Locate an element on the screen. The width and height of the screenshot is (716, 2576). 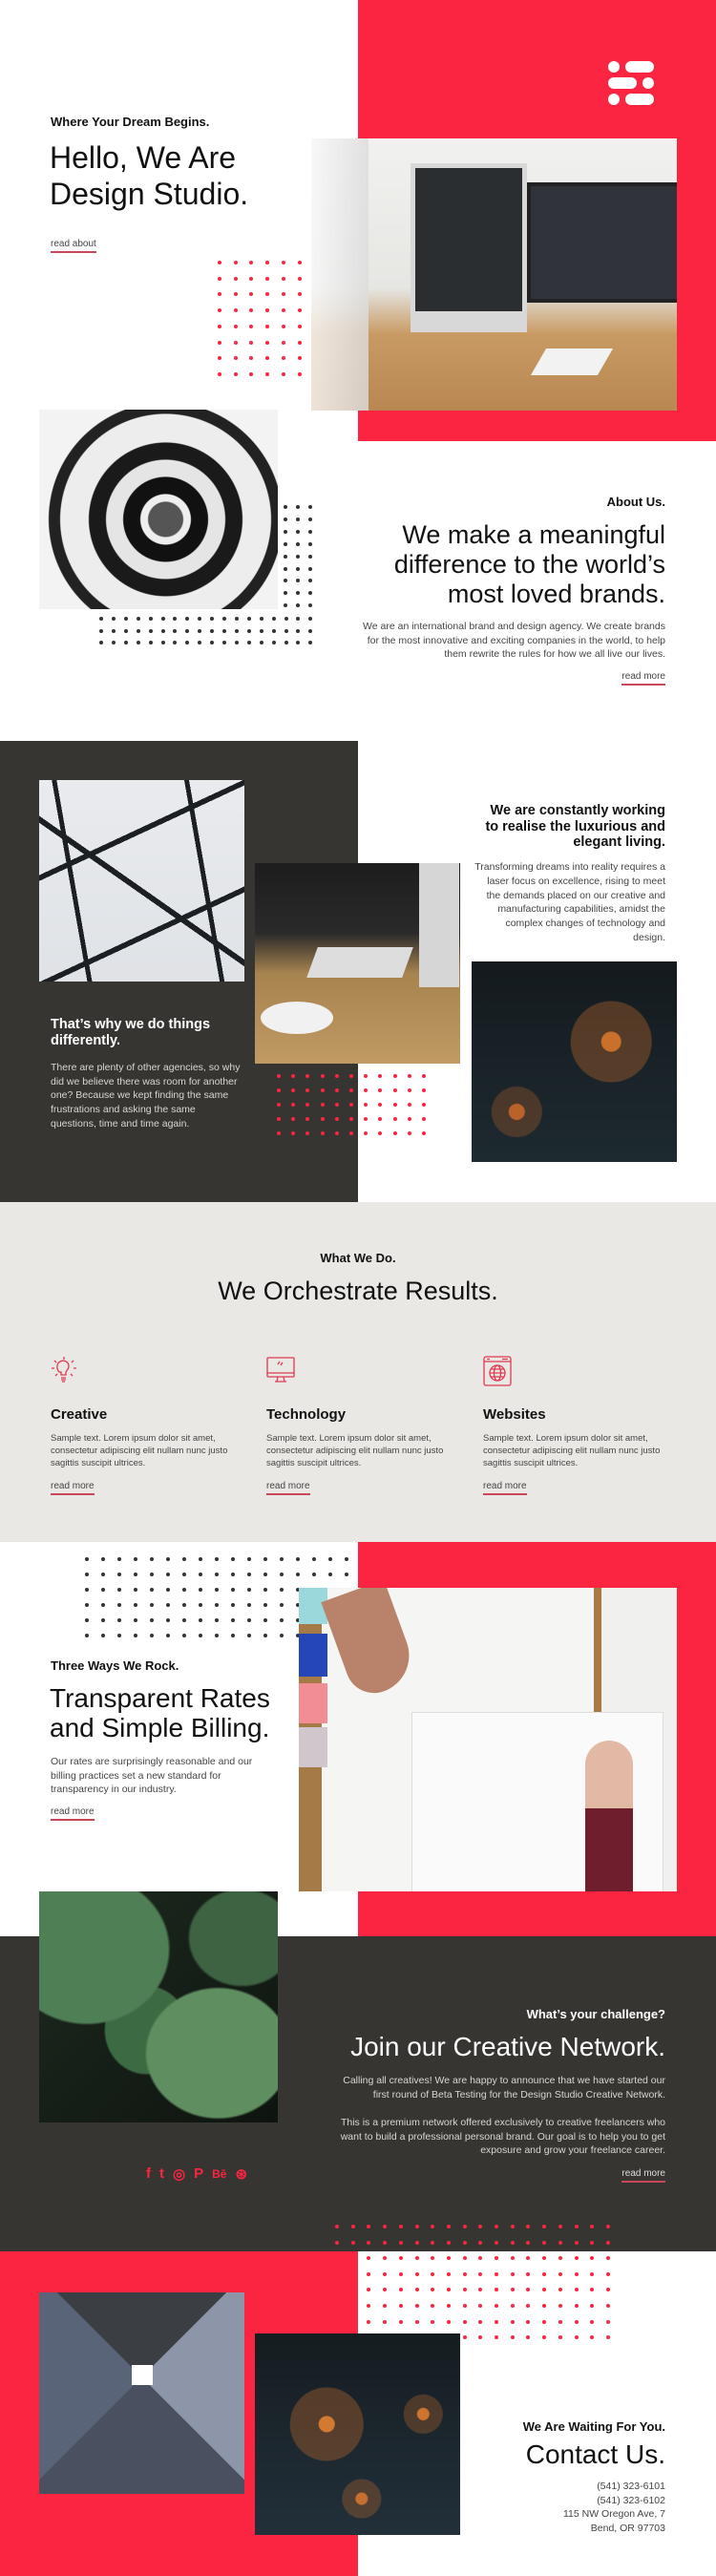
billing-read-more-link: read more is located at coordinates (73, 1813).